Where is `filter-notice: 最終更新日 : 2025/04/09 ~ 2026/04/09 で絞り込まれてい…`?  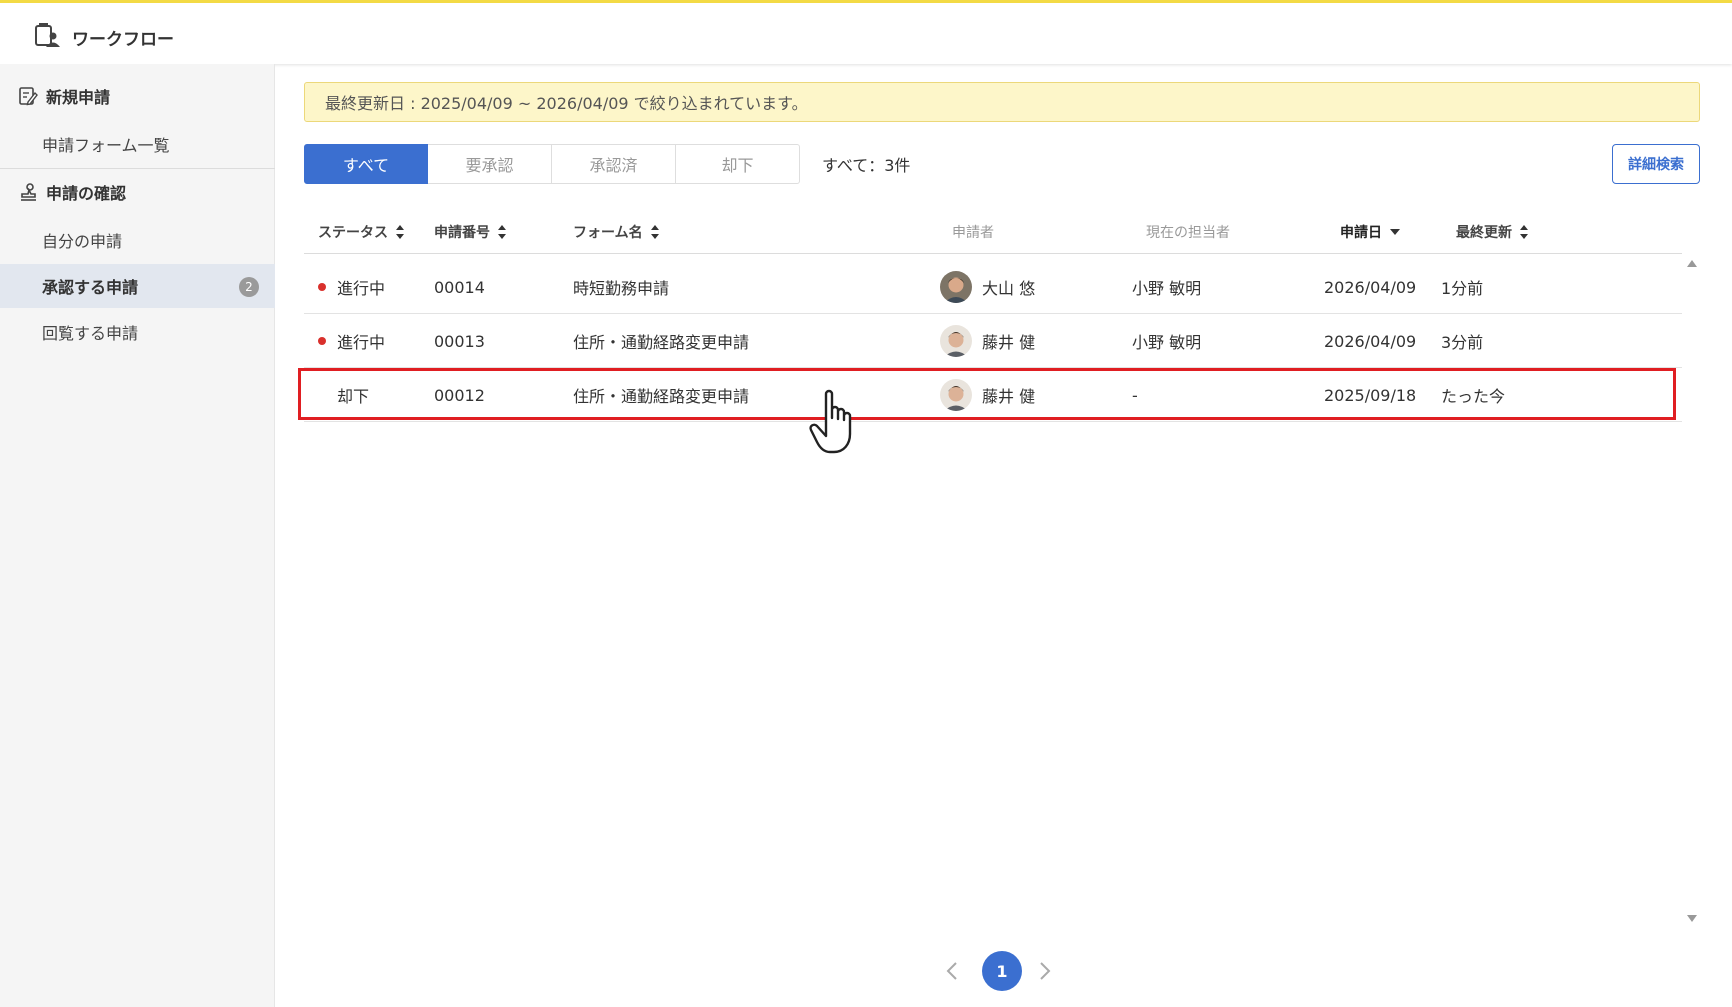
filter-notice: 最終更新日 : 2025/04/09 ~ 2026/04/09 で絞り込まれてい… is located at coordinates (1002, 102).